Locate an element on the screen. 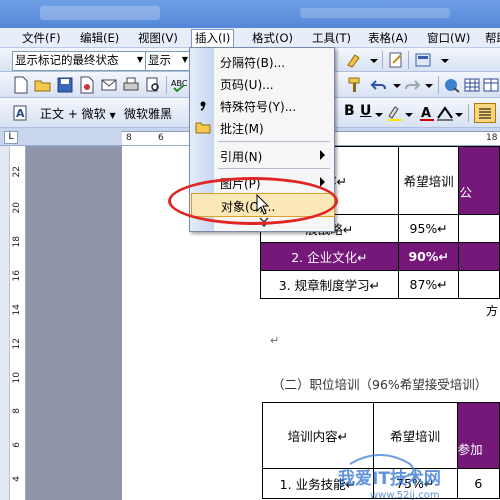  menu-insert: 插入(I) is located at coordinates (213, 39).